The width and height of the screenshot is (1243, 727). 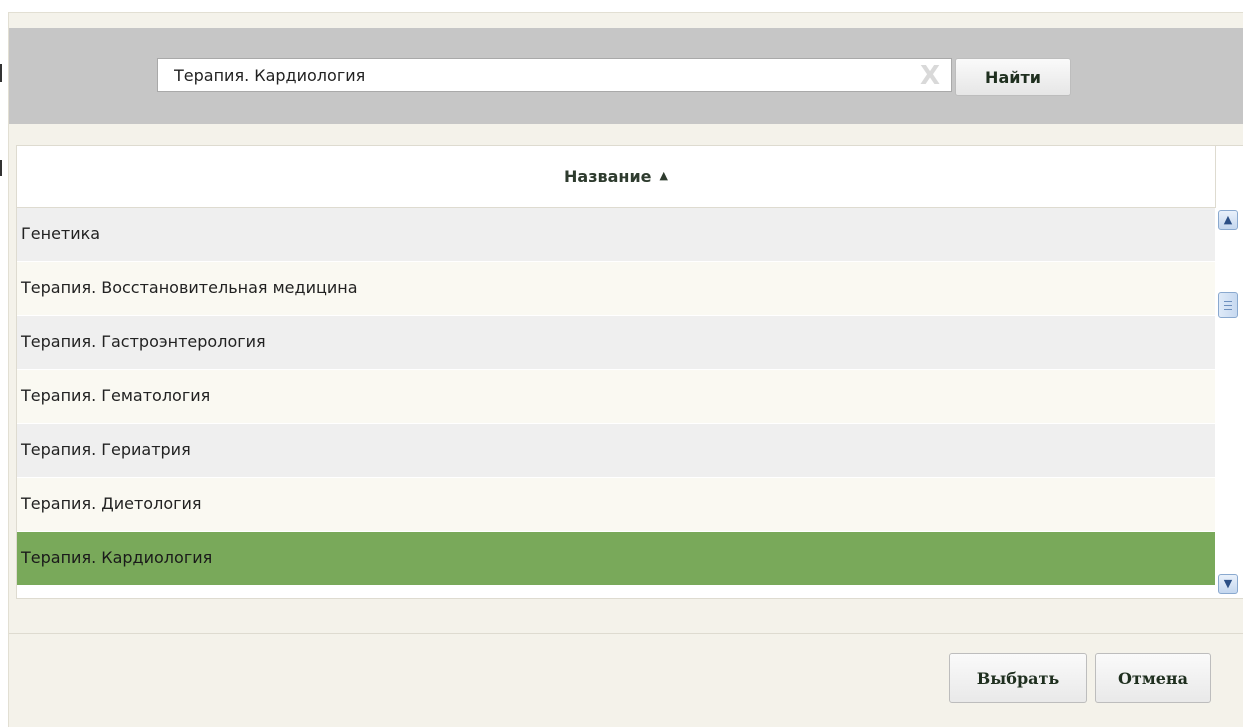 I want to click on search-field: X, so click(x=554, y=75).